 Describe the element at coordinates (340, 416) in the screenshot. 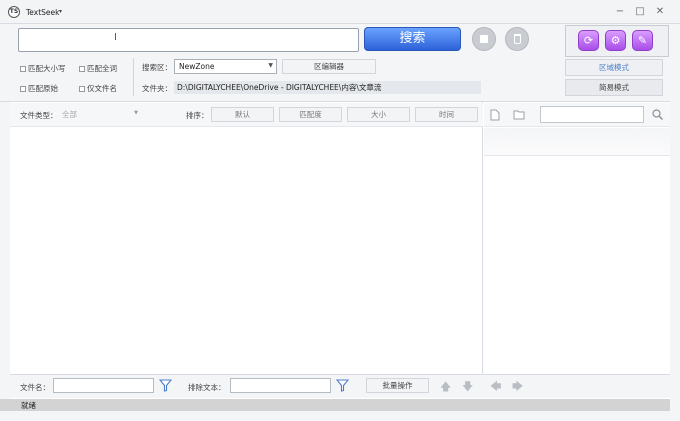

I see `window-bottom-edge` at that location.